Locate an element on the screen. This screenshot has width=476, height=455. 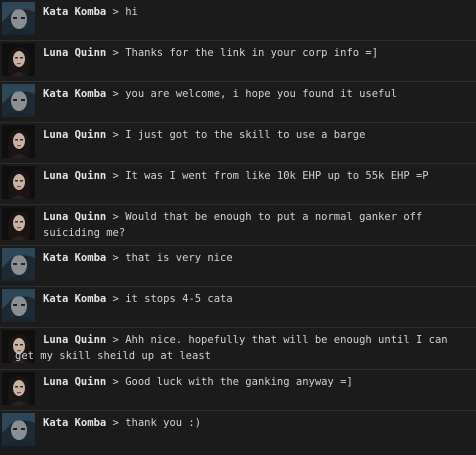
message-text: that is very nice is located at coordinates (179, 258).